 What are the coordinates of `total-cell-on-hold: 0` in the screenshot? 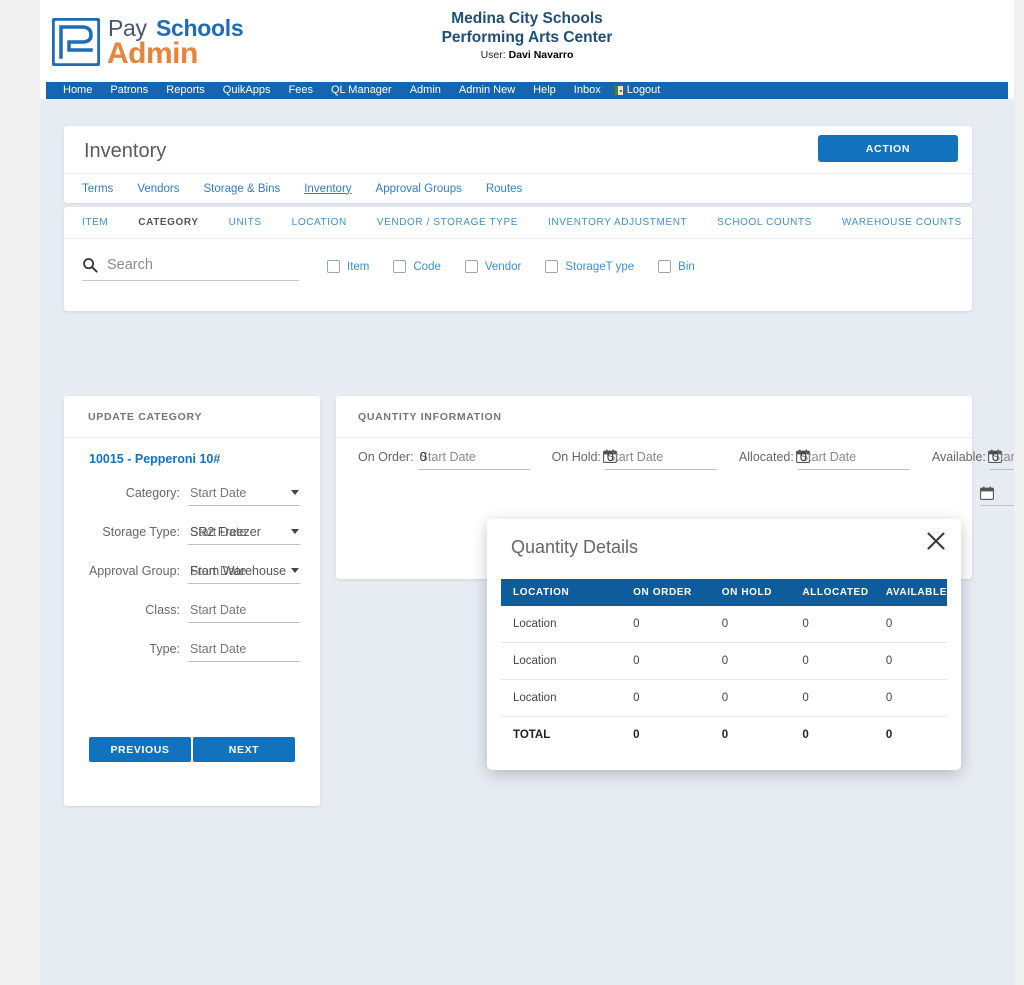 It's located at (725, 735).